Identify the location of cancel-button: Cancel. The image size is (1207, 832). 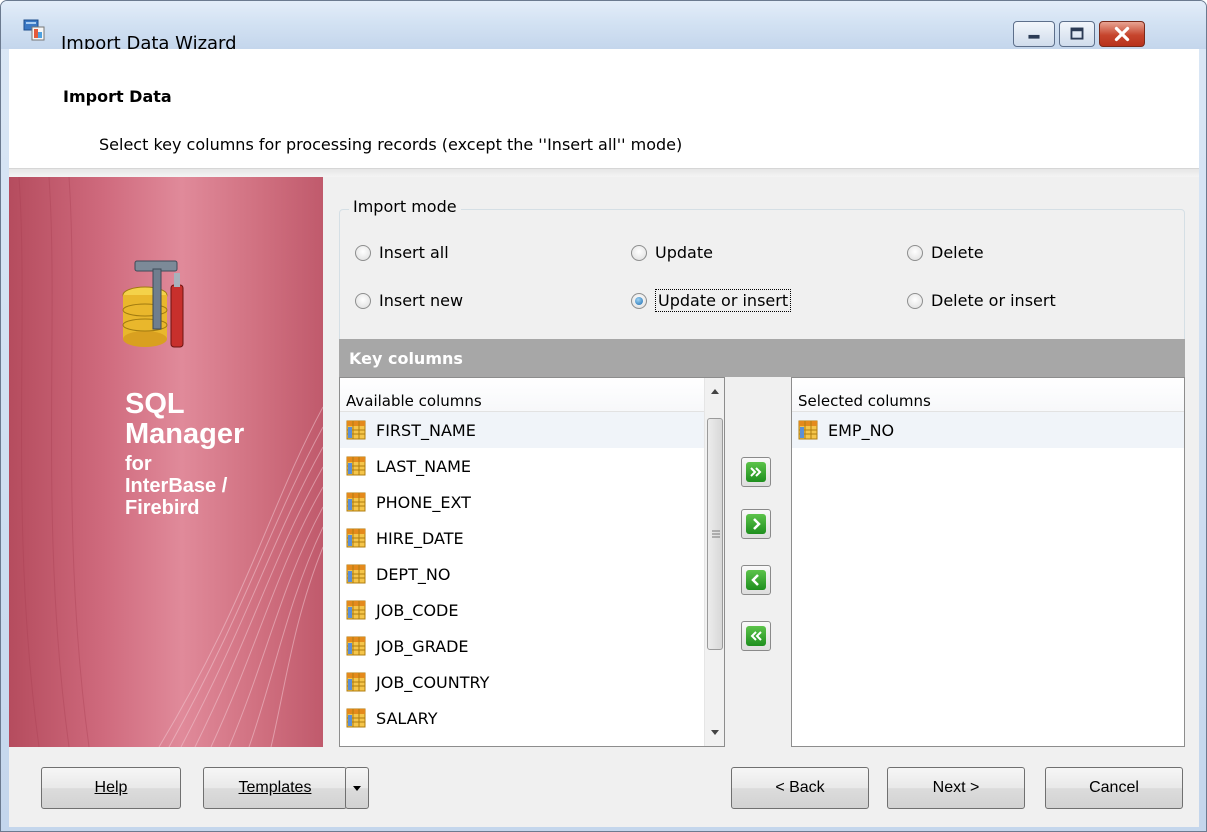
(1114, 788).